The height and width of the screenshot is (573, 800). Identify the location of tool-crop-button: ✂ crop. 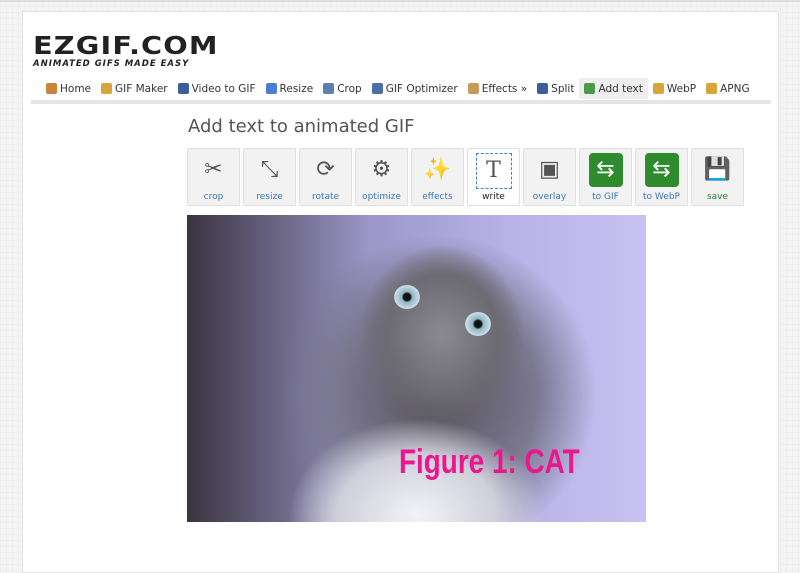
(213, 177).